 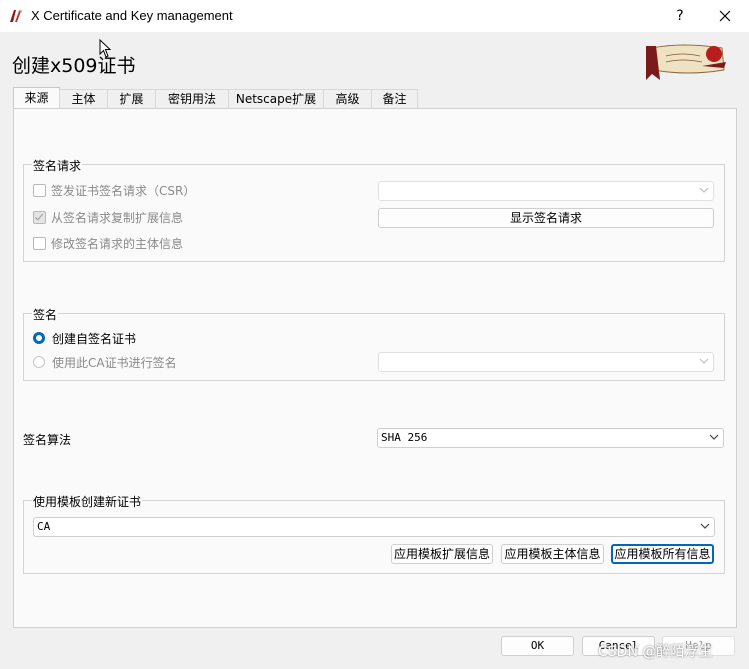 I want to click on template-legend: 使用模板创建新证书, so click(x=87, y=501).